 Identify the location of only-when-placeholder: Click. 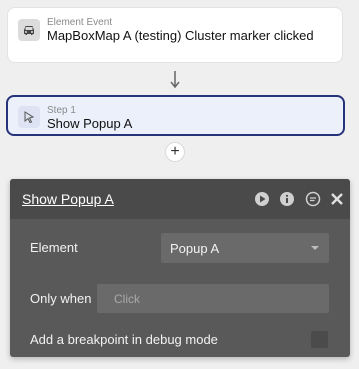
(127, 299).